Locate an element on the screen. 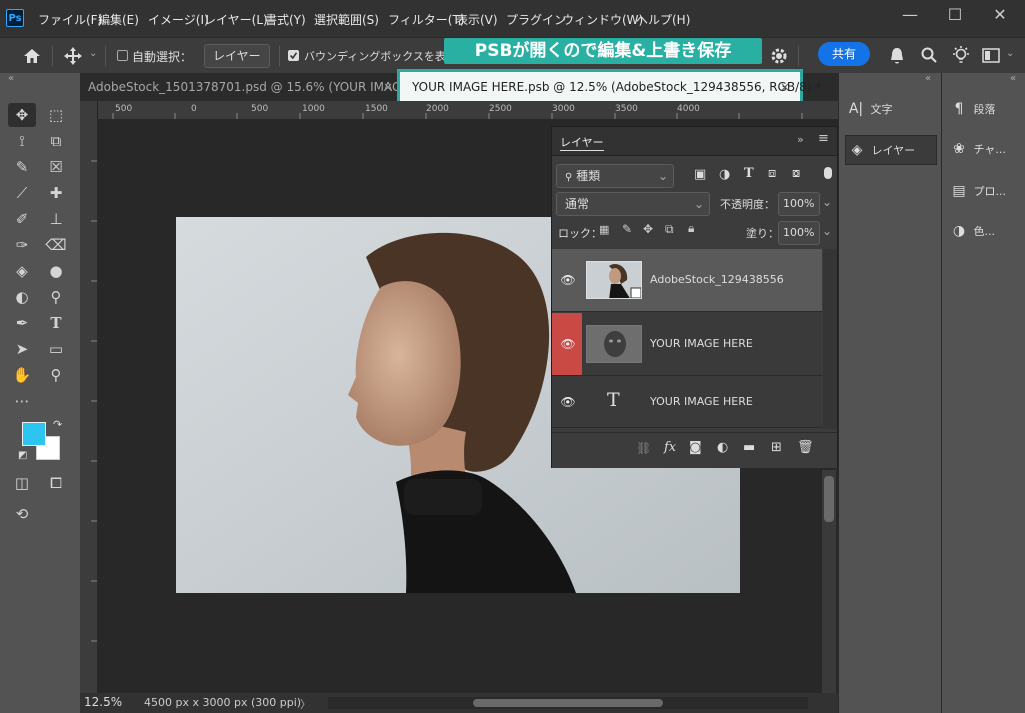  panel-character: A| 文字 is located at coordinates (891, 109).